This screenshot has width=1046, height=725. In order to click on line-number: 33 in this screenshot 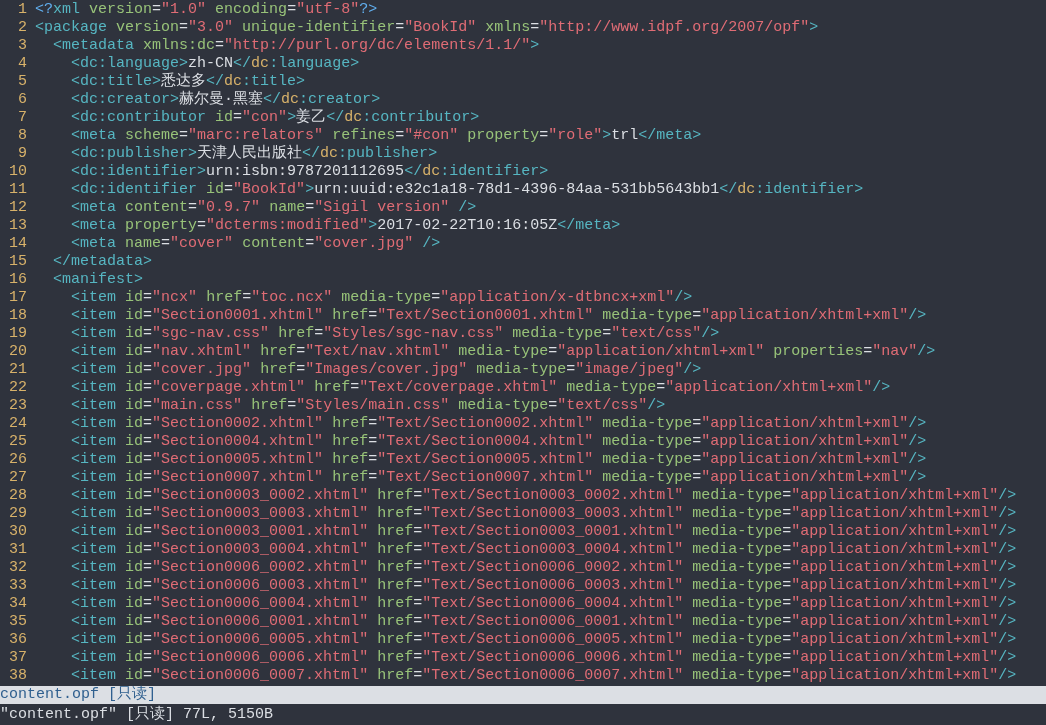, I will do `click(17, 586)`.